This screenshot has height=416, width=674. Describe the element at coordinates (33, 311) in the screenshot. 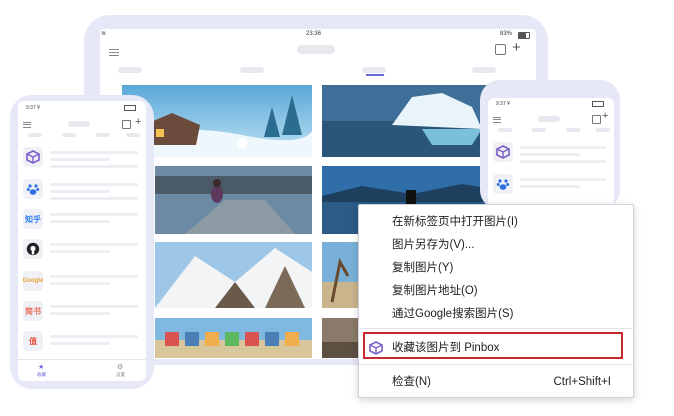

I see `jianshu-logo: 简书` at that location.